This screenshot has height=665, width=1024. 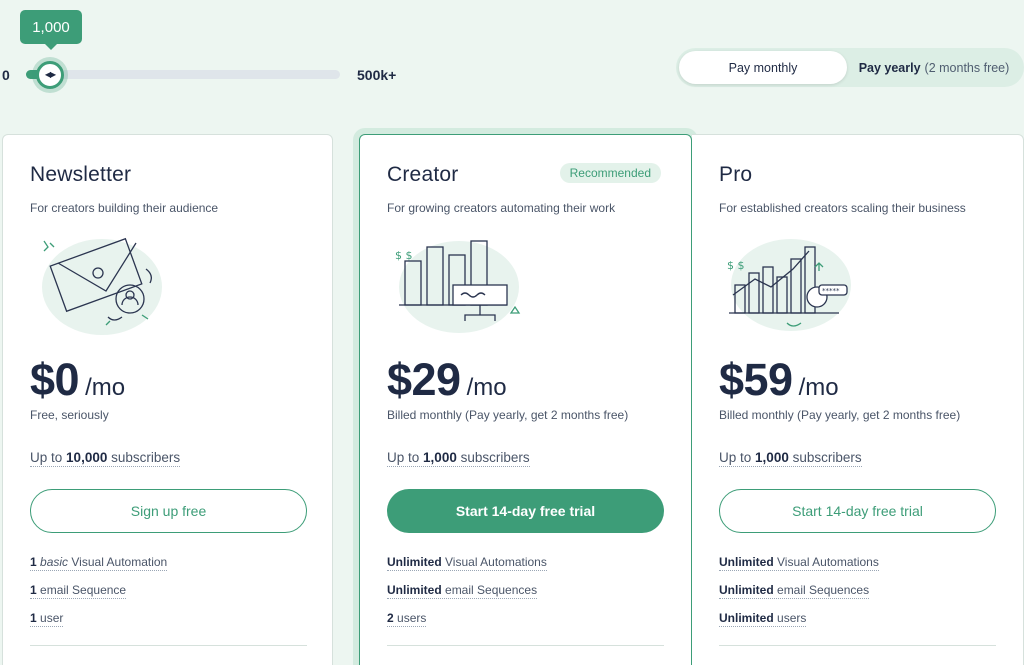 I want to click on envelope-illustration-icon, so click(x=102, y=286).